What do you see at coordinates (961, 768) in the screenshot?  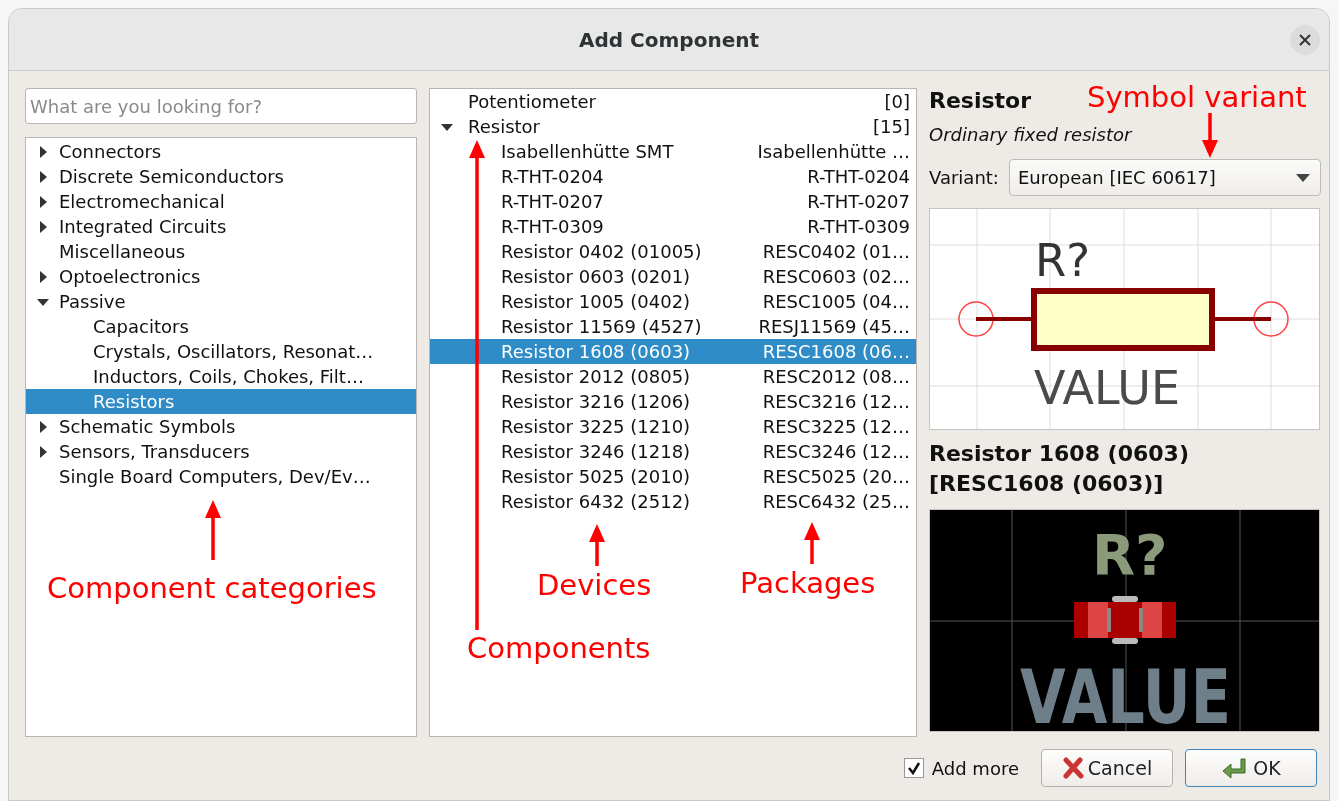 I see `add-more-checkbox: Add more` at bounding box center [961, 768].